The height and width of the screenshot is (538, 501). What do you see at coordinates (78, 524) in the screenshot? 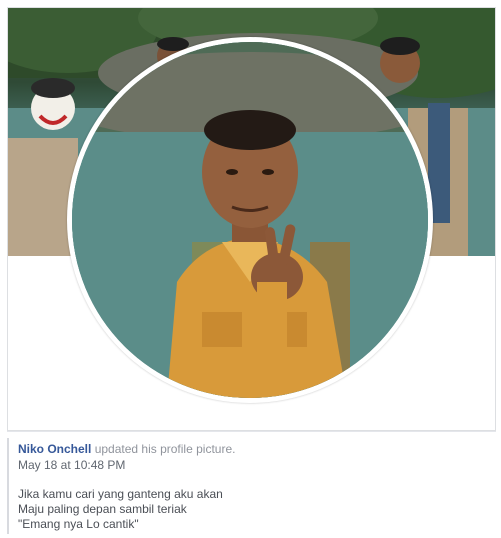
I see `message-line: "Emang nya Lo cantik"` at bounding box center [78, 524].